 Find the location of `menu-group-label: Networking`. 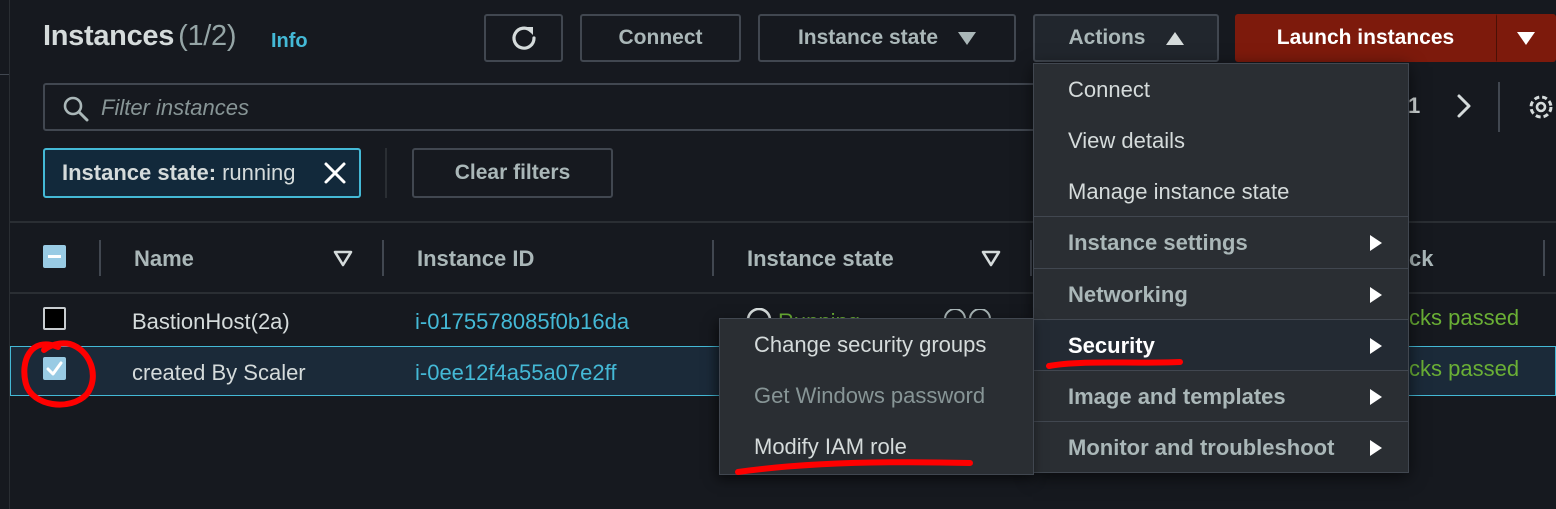

menu-group-label: Networking is located at coordinates (1128, 294).